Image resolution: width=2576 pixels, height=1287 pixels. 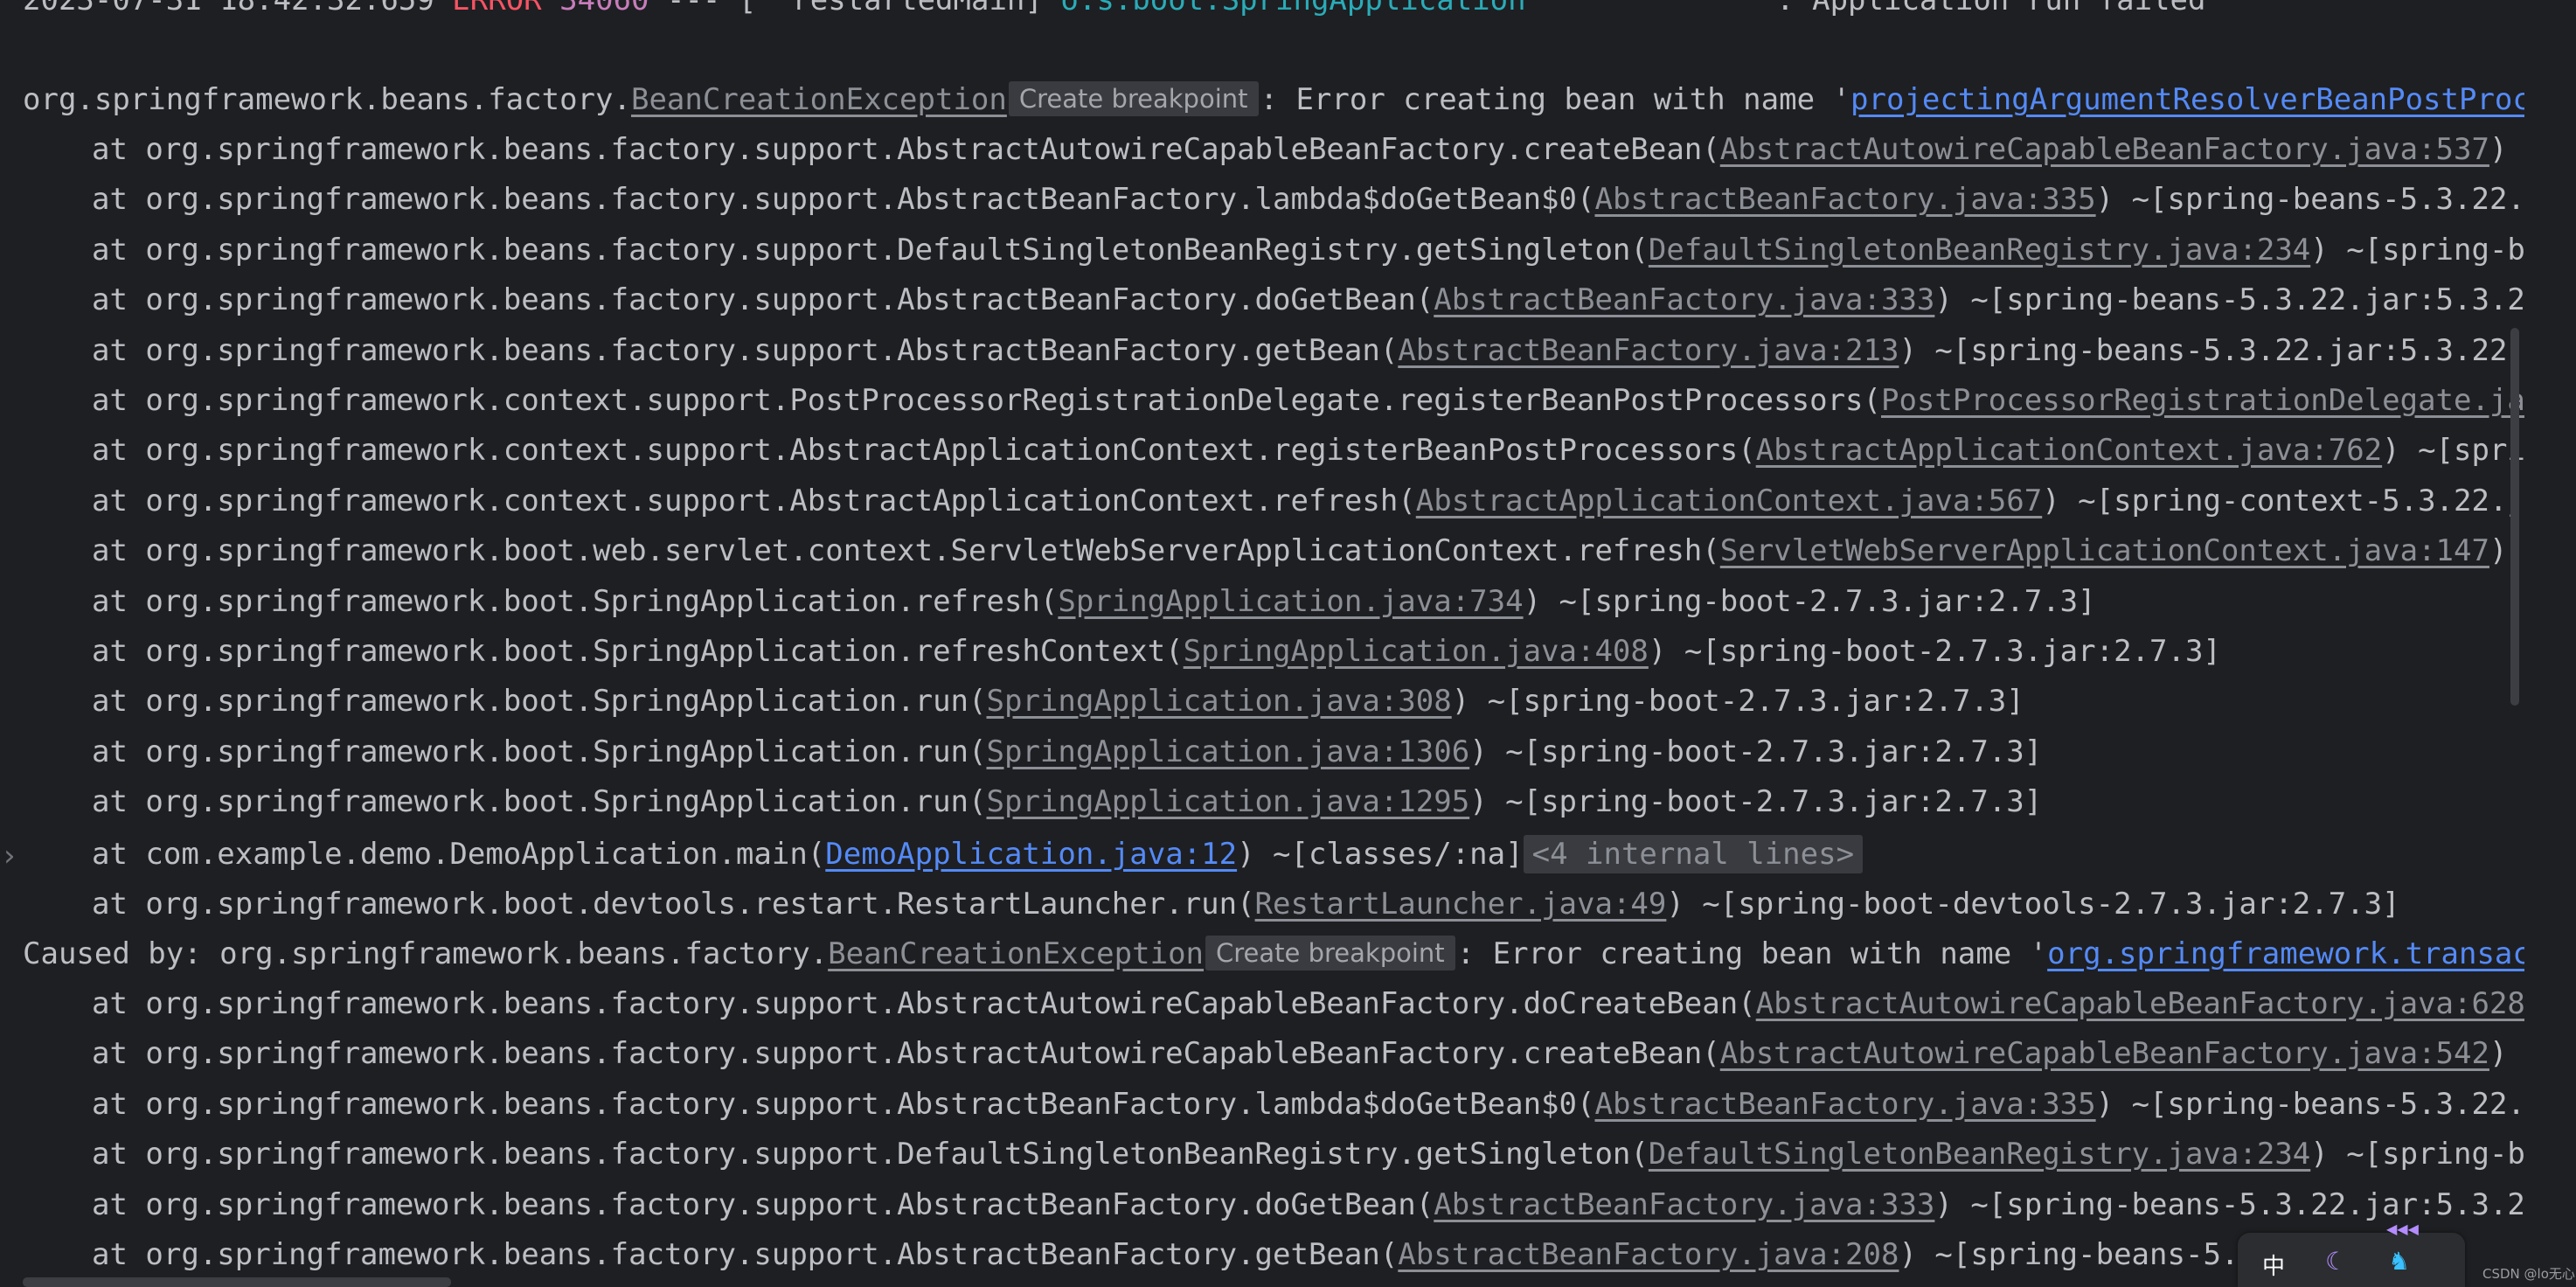 What do you see at coordinates (2402, 1229) in the screenshot?
I see `arrows-icon: ◀◀◀` at bounding box center [2402, 1229].